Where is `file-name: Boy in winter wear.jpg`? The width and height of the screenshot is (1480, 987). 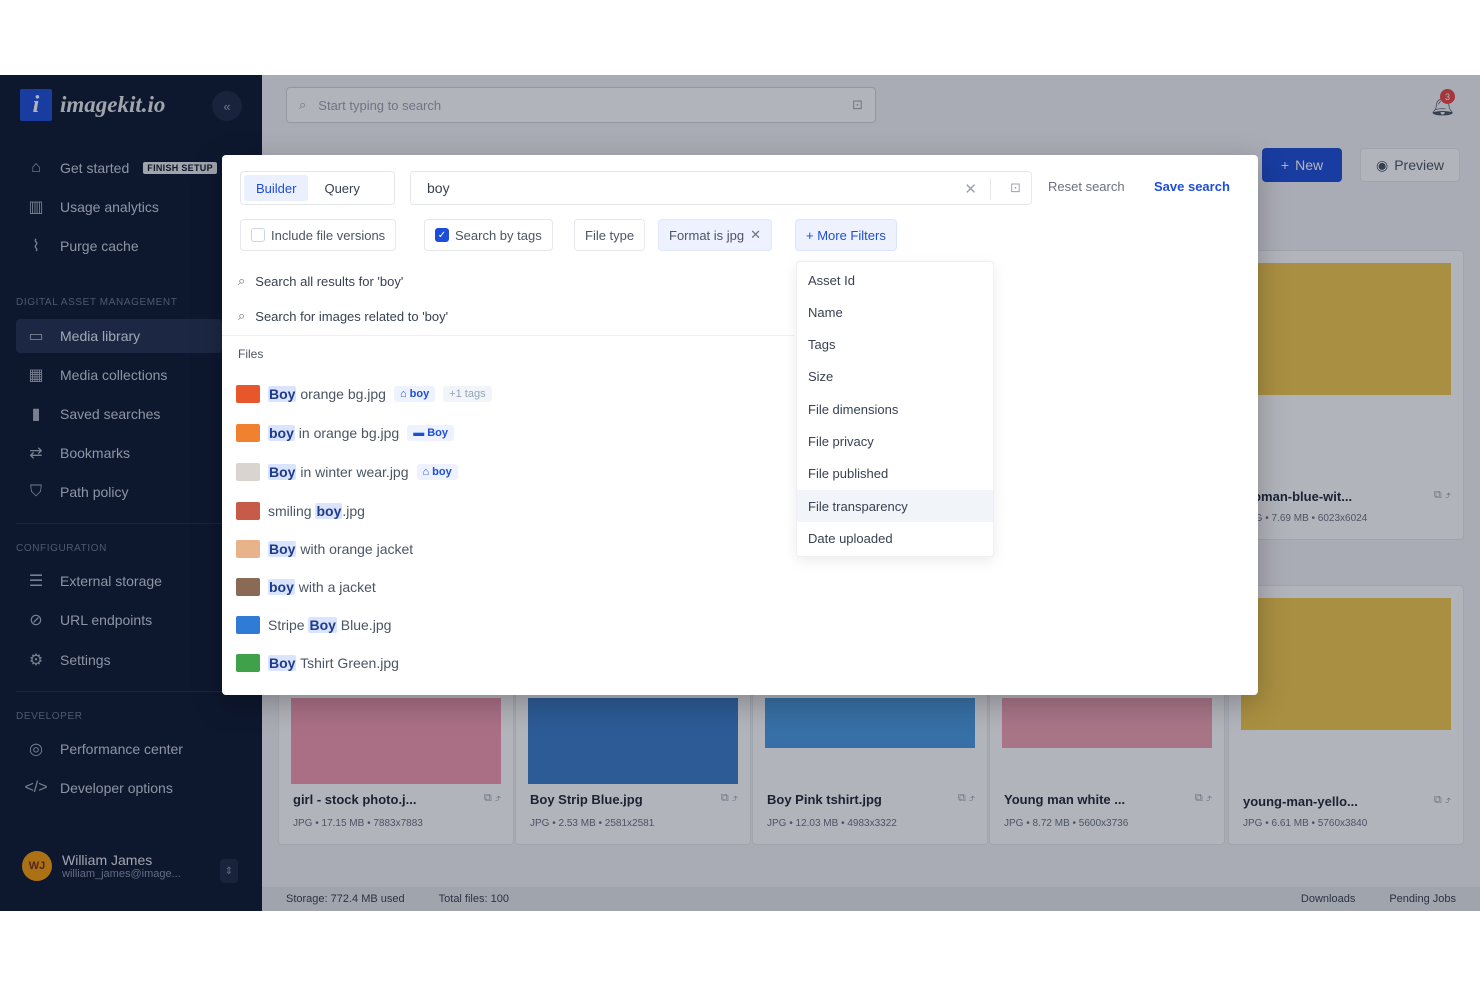
file-name: Boy in winter wear.jpg is located at coordinates (338, 472).